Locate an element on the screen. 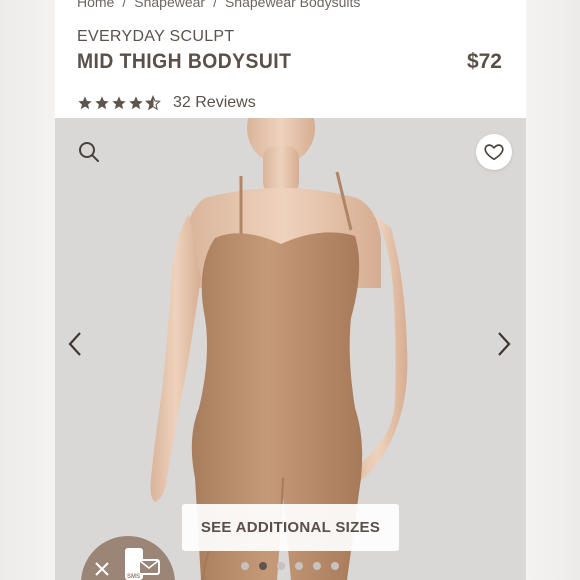 The image size is (580, 580). image-pagination is located at coordinates (290, 566).